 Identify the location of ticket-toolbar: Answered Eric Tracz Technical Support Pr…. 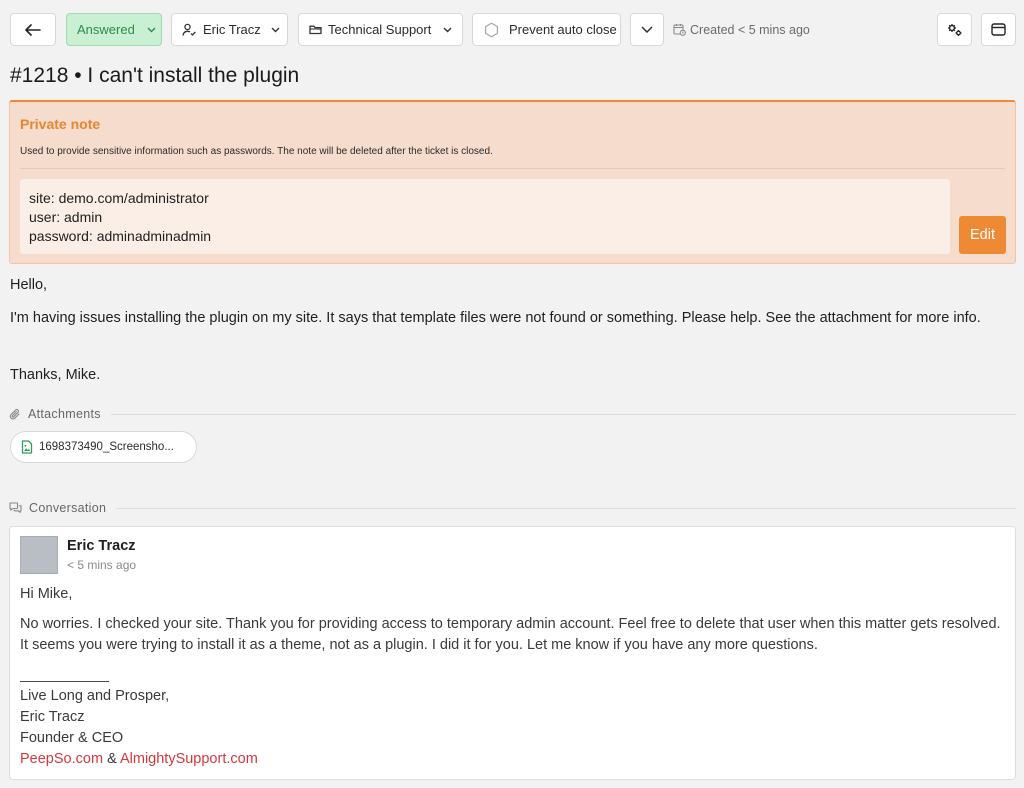
(513, 29).